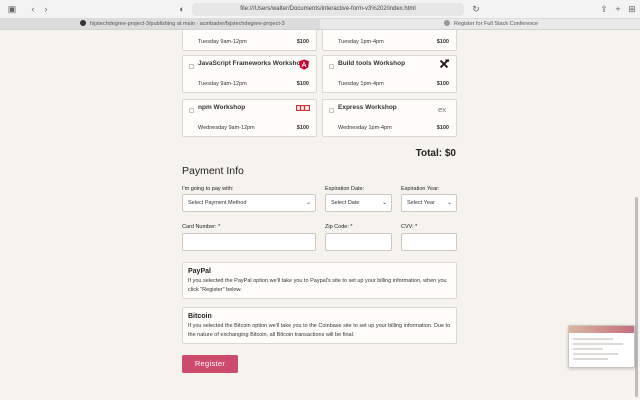 The height and width of the screenshot is (400, 640). I want to click on tab-register-label: Register for Full Stack Conference, so click(496, 24).